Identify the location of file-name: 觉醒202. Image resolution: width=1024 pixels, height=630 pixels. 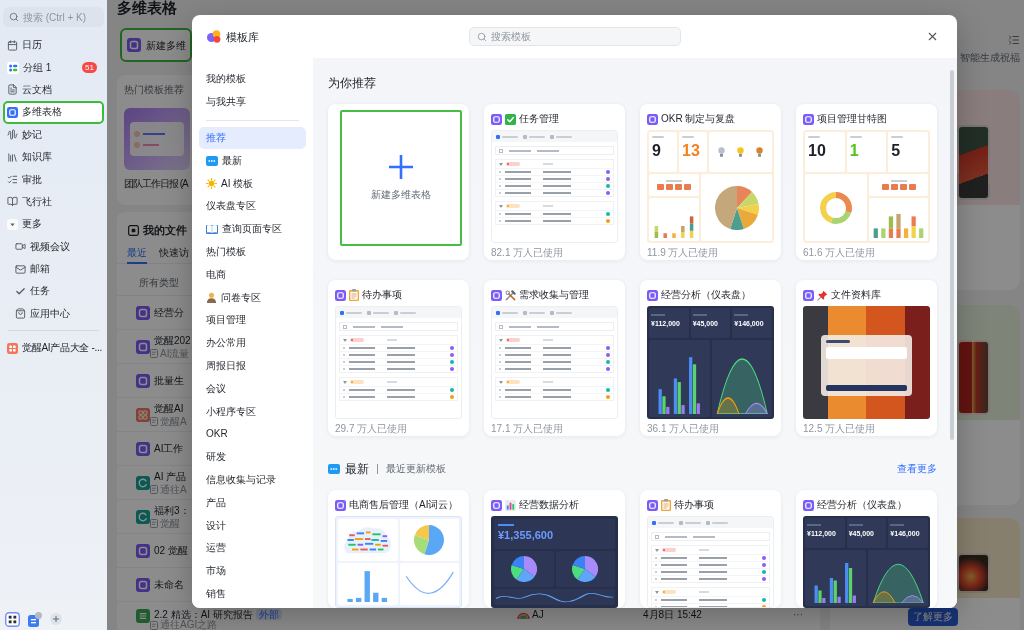
(172, 340).